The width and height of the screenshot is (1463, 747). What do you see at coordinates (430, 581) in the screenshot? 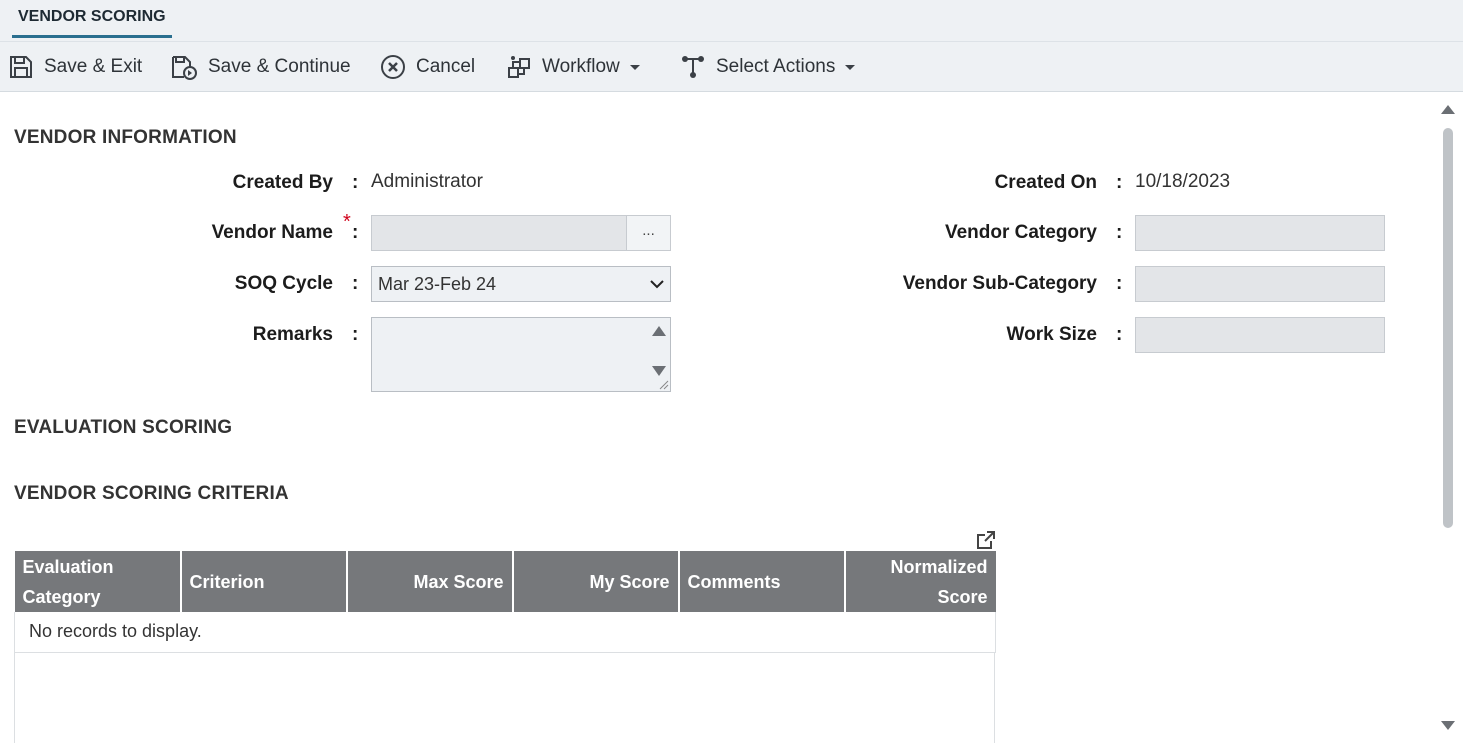
I see `column-header-max-score: Max Score` at bounding box center [430, 581].